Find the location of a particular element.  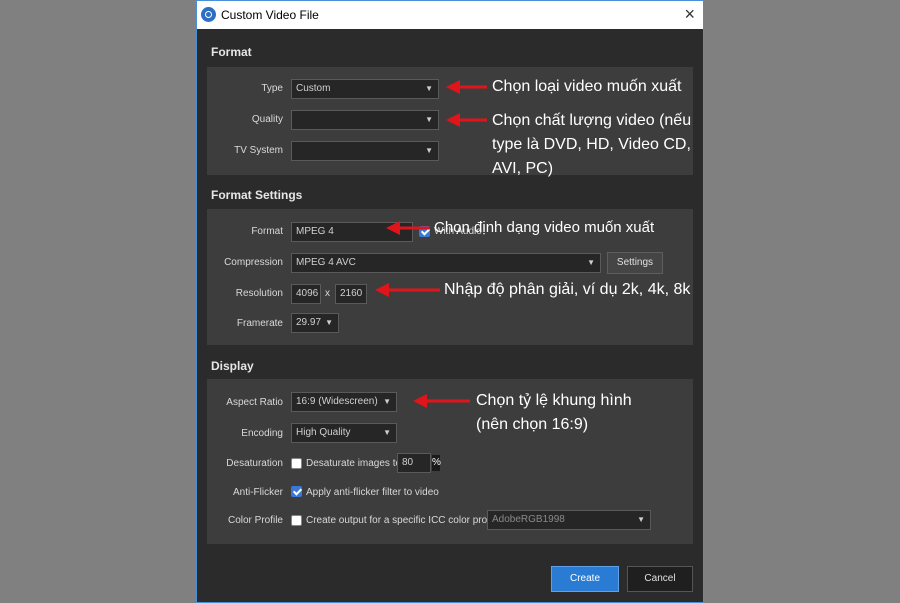

annotation-quality-line3: AVI, PC) is located at coordinates (523, 168).